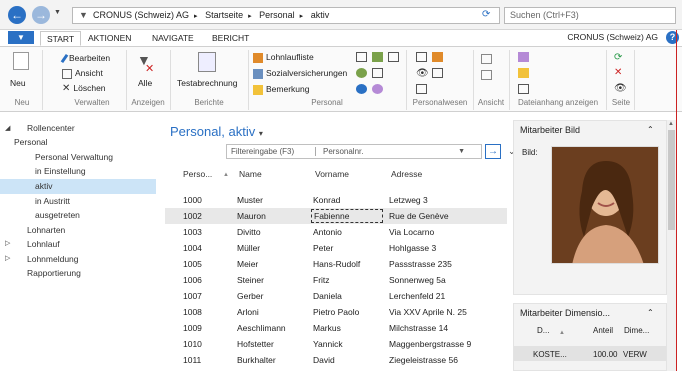 The width and height of the screenshot is (682, 371). What do you see at coordinates (78, 142) in the screenshot?
I see `nav-personal: Personal` at bounding box center [78, 142].